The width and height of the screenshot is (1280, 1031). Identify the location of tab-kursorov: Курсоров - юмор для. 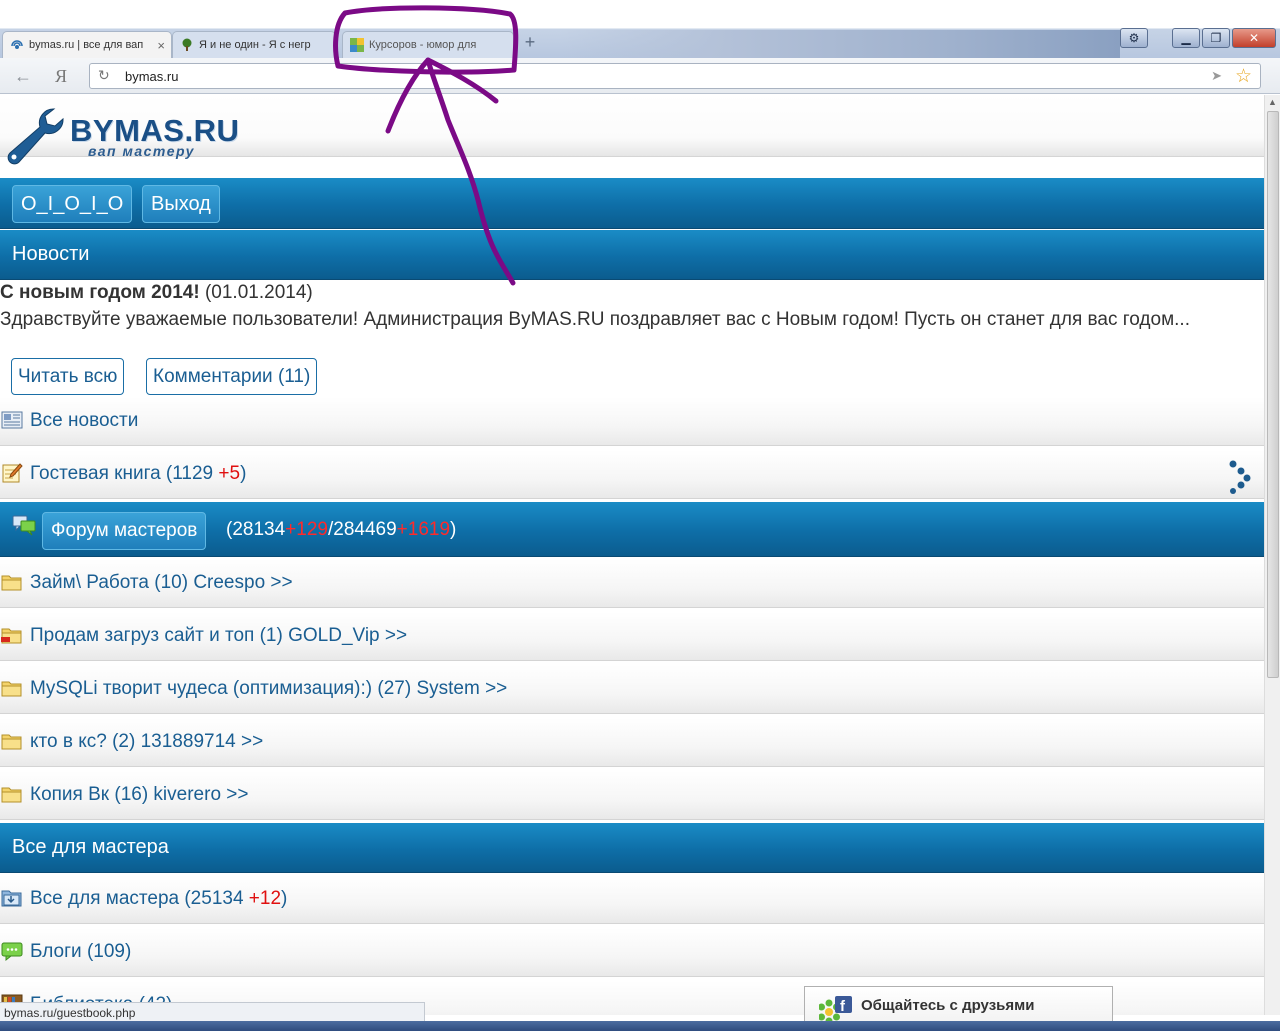
(428, 44).